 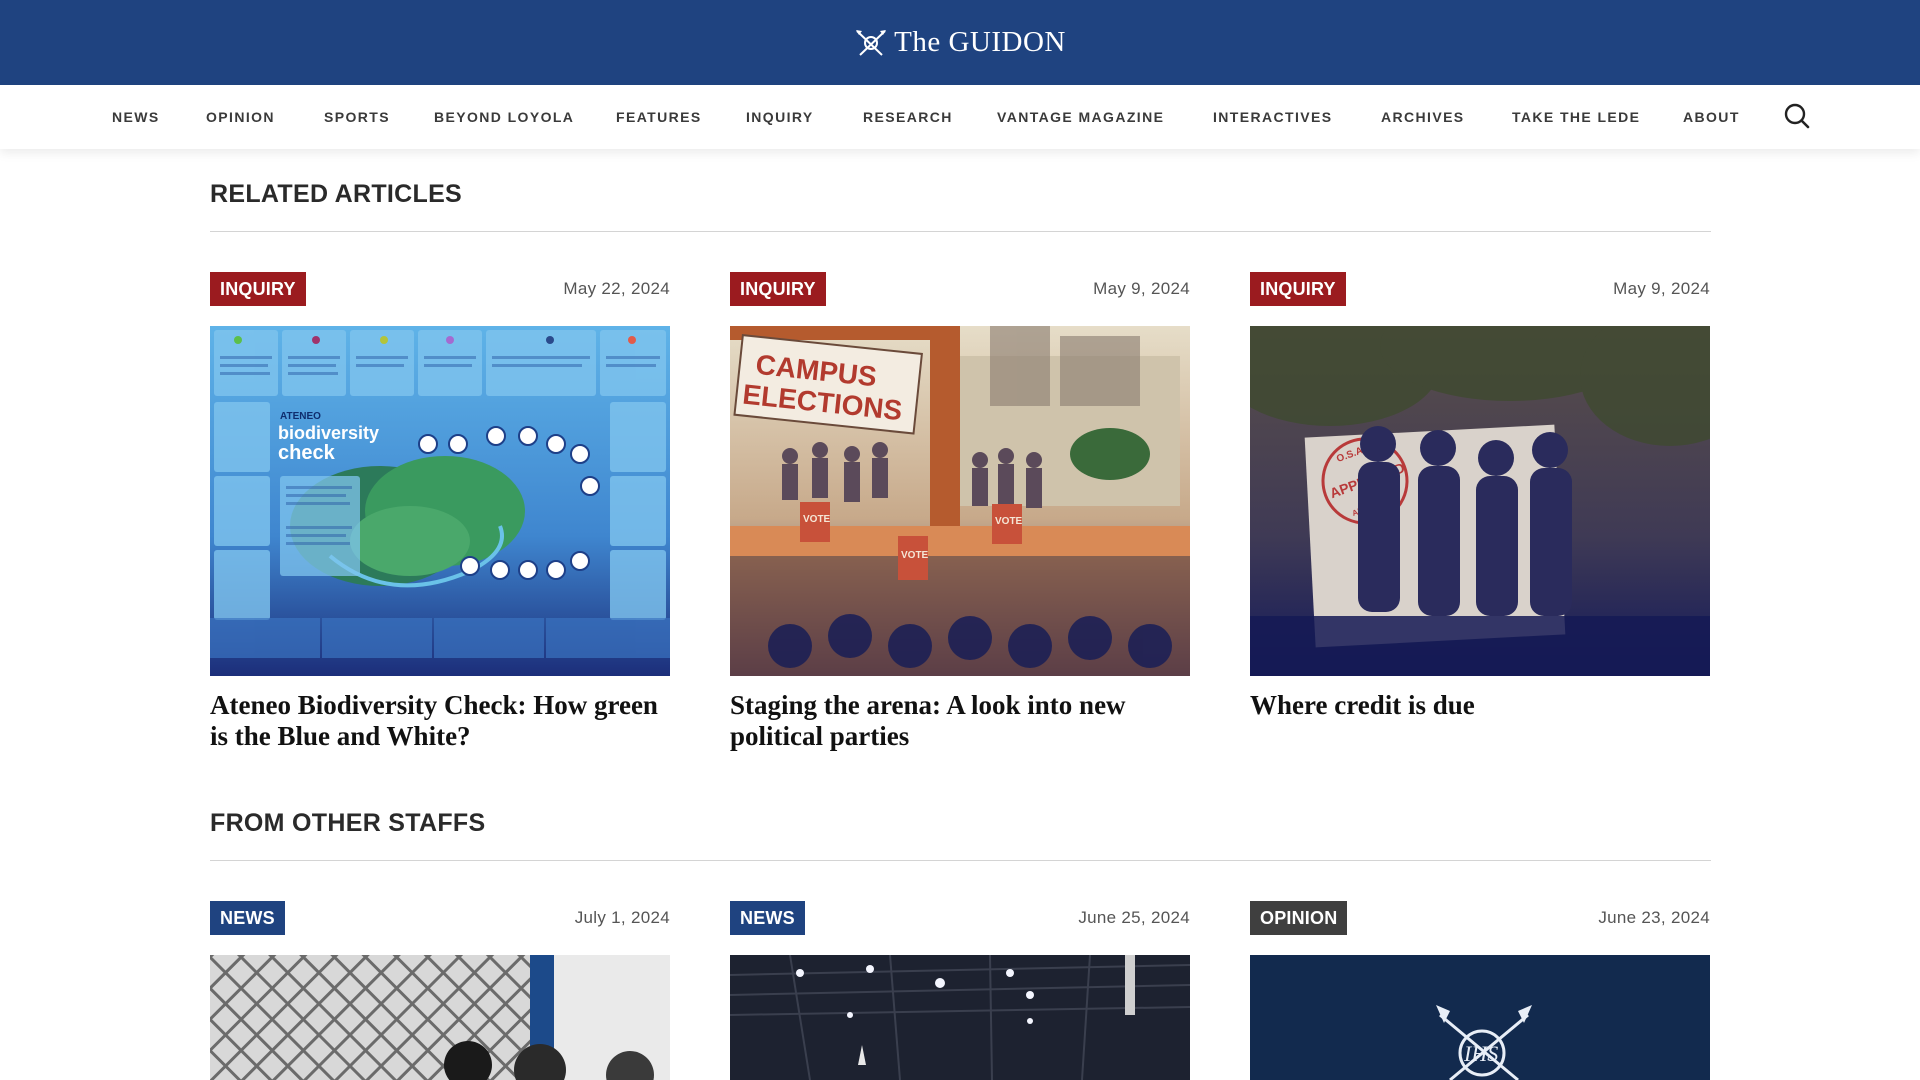 I want to click on nav-item-opinion: OPINION, so click(x=240, y=117).